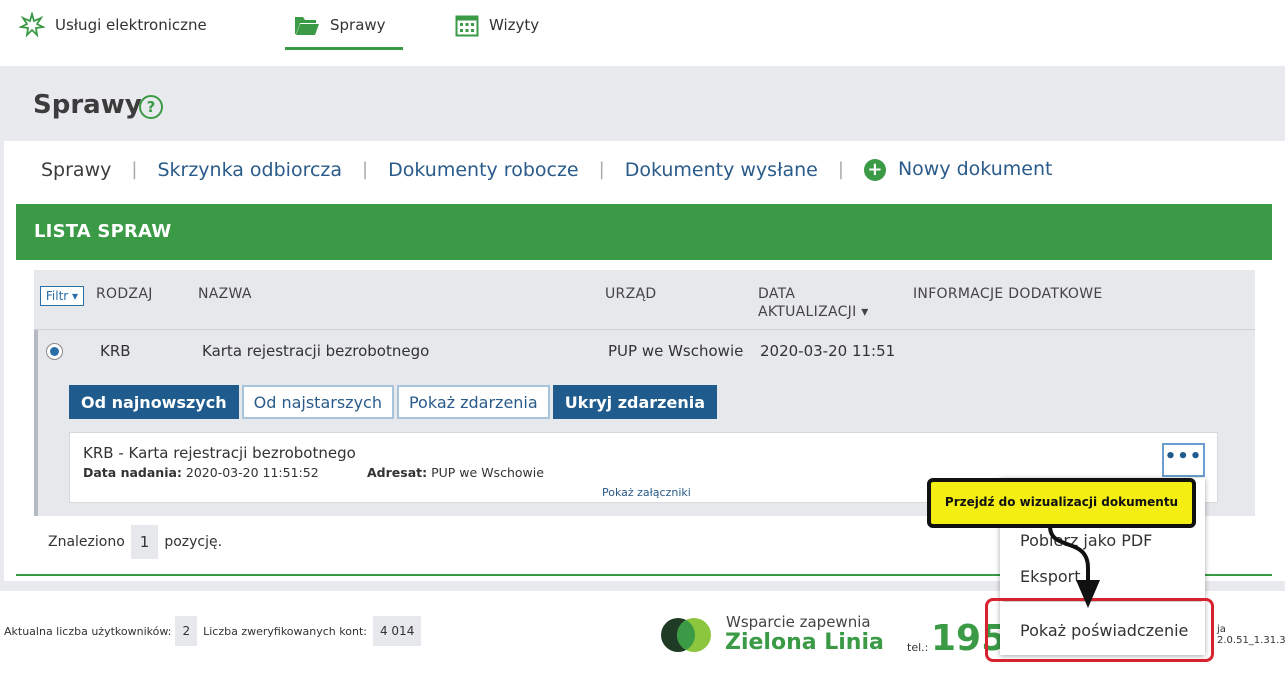  What do you see at coordinates (86, 542) in the screenshot?
I see `found-prefix: Znaleziono` at bounding box center [86, 542].